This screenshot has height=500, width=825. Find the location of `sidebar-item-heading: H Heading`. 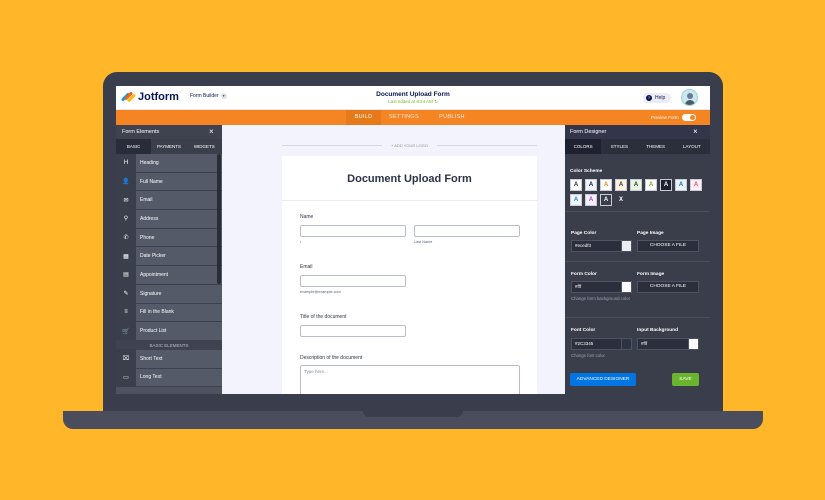

sidebar-item-heading: H Heading is located at coordinates (169, 163).